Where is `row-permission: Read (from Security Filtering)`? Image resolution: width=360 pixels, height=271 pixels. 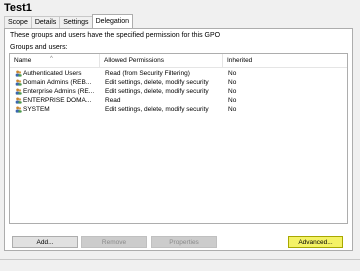 row-permission: Read (from Security Filtering) is located at coordinates (147, 73).